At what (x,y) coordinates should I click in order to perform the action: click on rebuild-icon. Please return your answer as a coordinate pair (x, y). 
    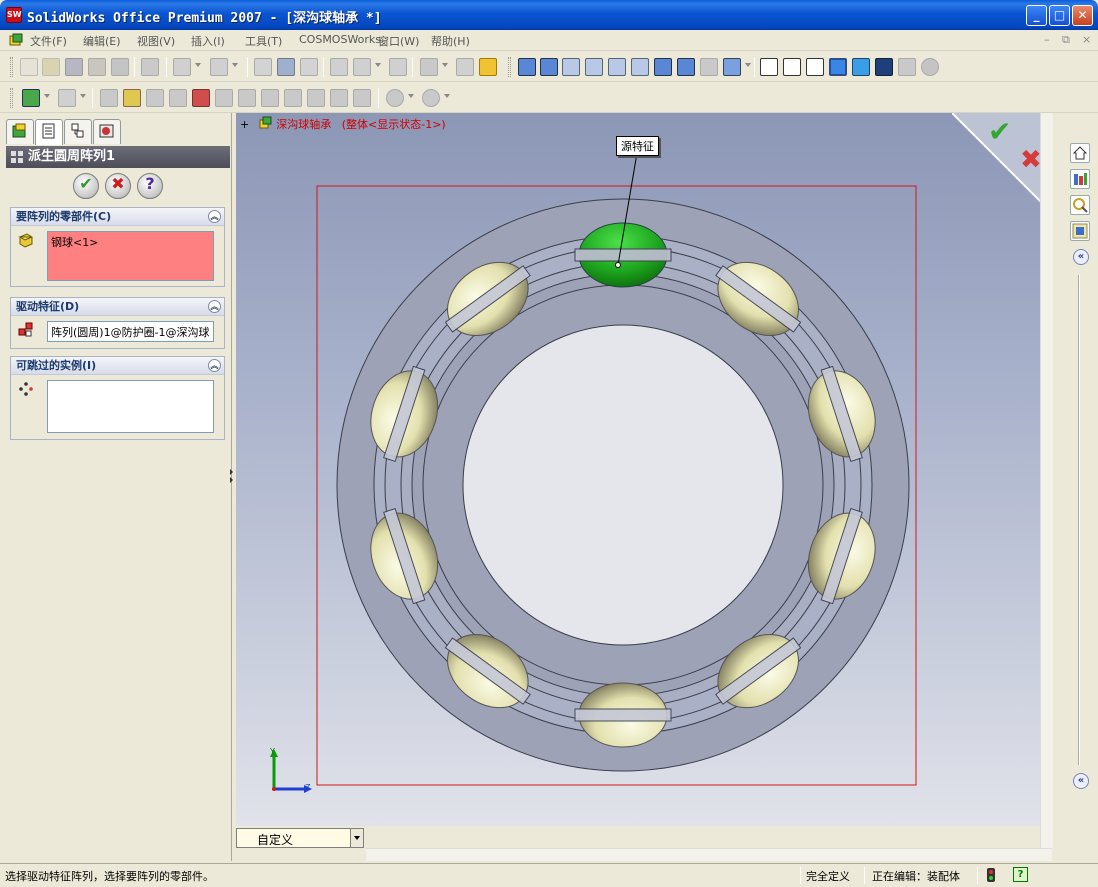
    Looking at the image, I should click on (309, 67).